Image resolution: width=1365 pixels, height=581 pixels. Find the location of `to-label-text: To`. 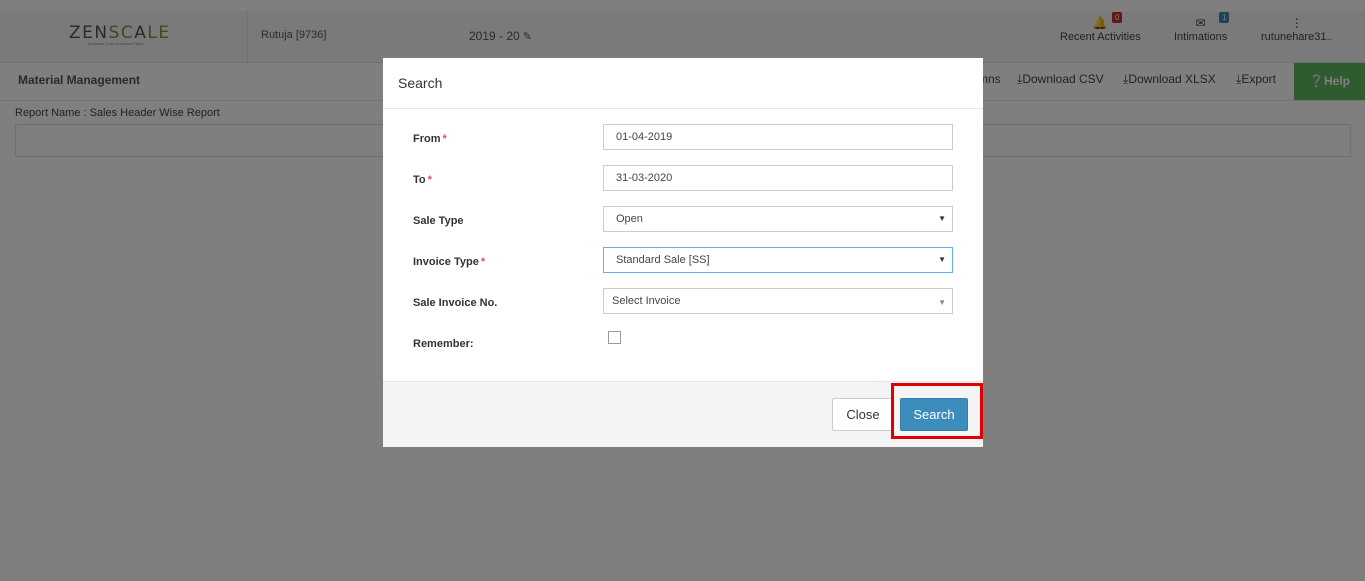

to-label-text: To is located at coordinates (419, 180).